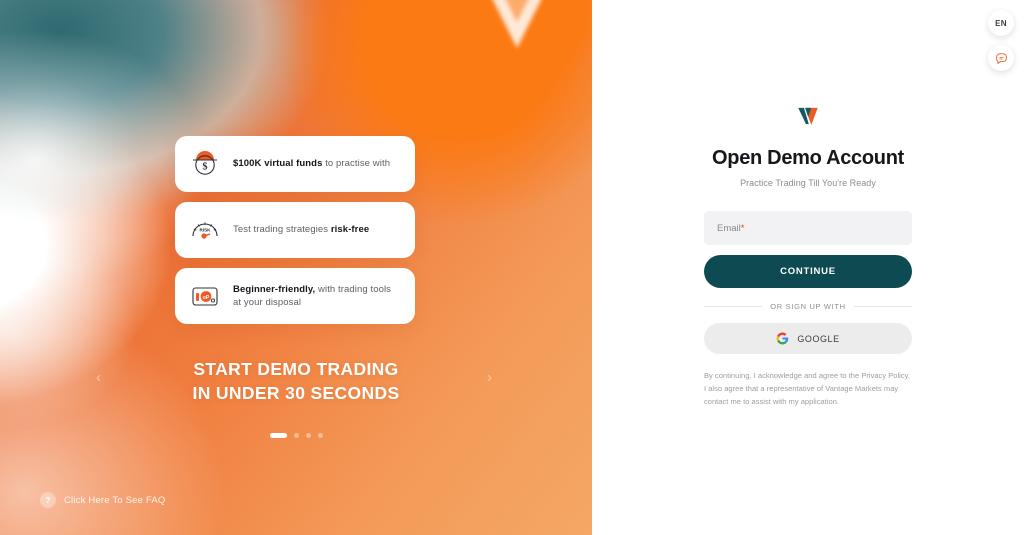 Image resolution: width=1024 pixels, height=535 pixels. I want to click on google-g-icon, so click(782, 338).